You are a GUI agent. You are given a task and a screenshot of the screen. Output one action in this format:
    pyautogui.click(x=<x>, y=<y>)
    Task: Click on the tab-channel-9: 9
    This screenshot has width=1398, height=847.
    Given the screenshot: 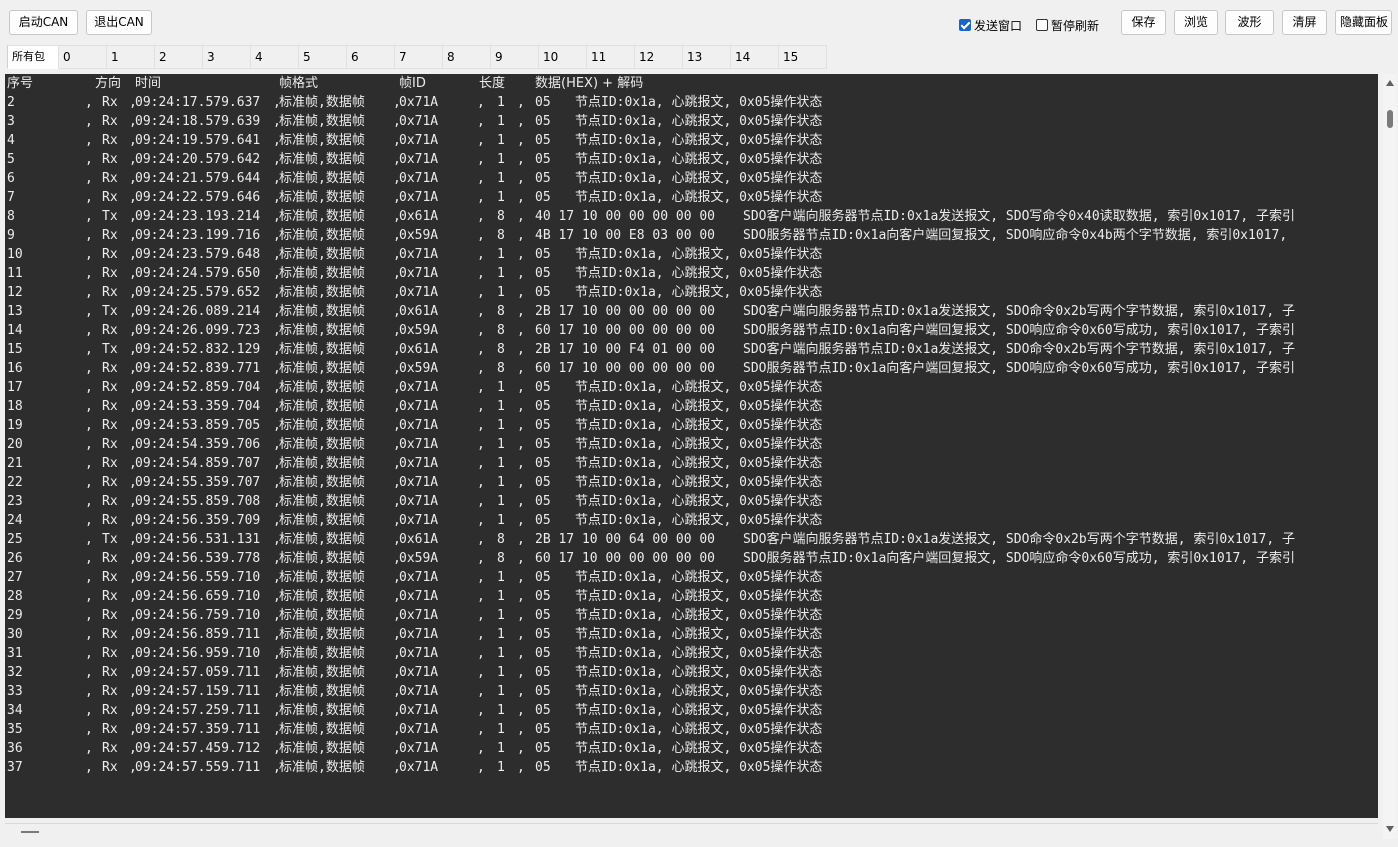 What is the action you would take?
    pyautogui.click(x=515, y=57)
    